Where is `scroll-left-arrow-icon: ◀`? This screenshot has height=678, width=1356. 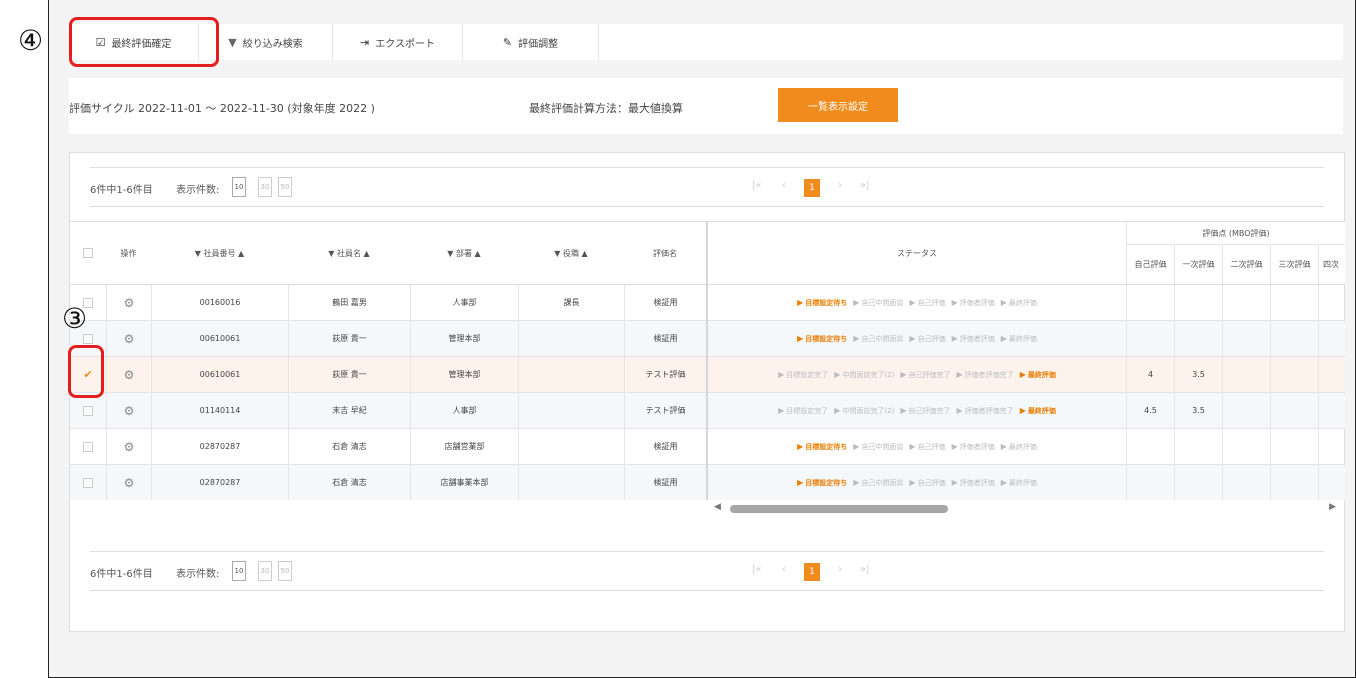 scroll-left-arrow-icon: ◀ is located at coordinates (717, 507).